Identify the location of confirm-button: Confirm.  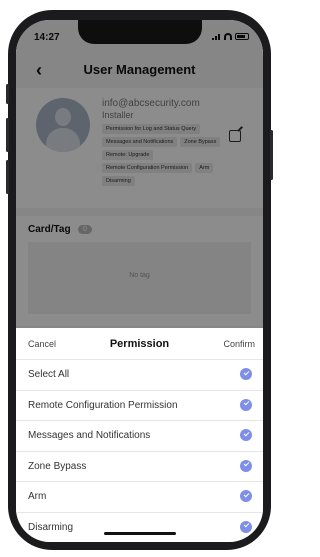
(239, 344).